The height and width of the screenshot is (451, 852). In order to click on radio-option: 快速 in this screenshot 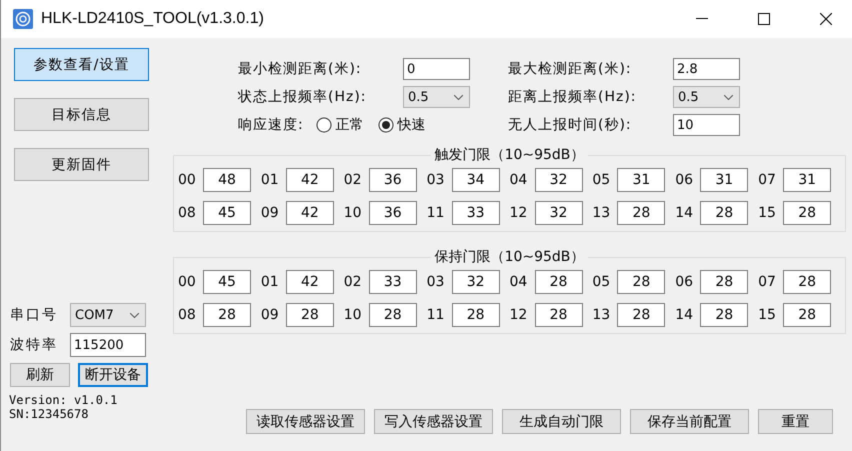, I will do `click(402, 125)`.